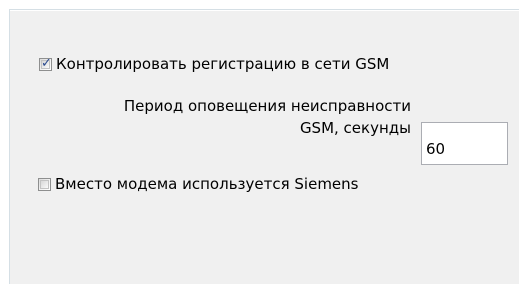  I want to click on gsm-monitor-option: ✓ Контролировать регистрацию в сети GSM, so click(214, 64).